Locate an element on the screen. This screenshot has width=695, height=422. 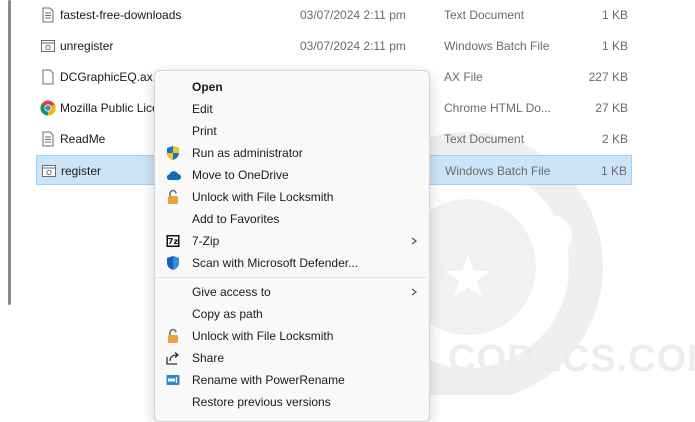
menu-item-unlock-file-locksmith: Unlock with File Locksmith is located at coordinates (292, 197).